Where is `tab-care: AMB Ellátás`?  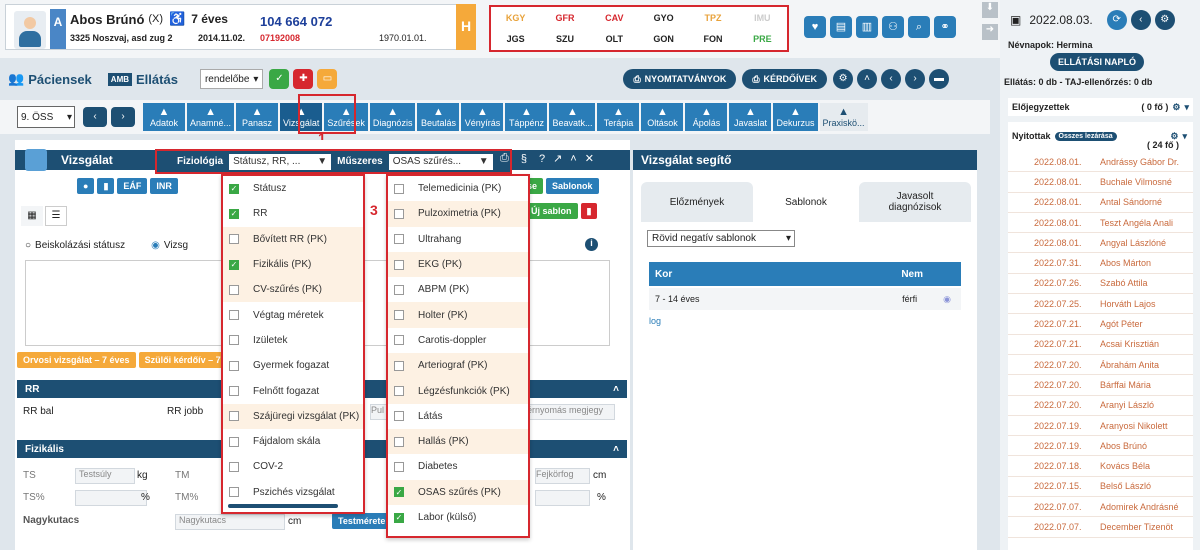
tab-care: AMB Ellátás is located at coordinates (143, 79).